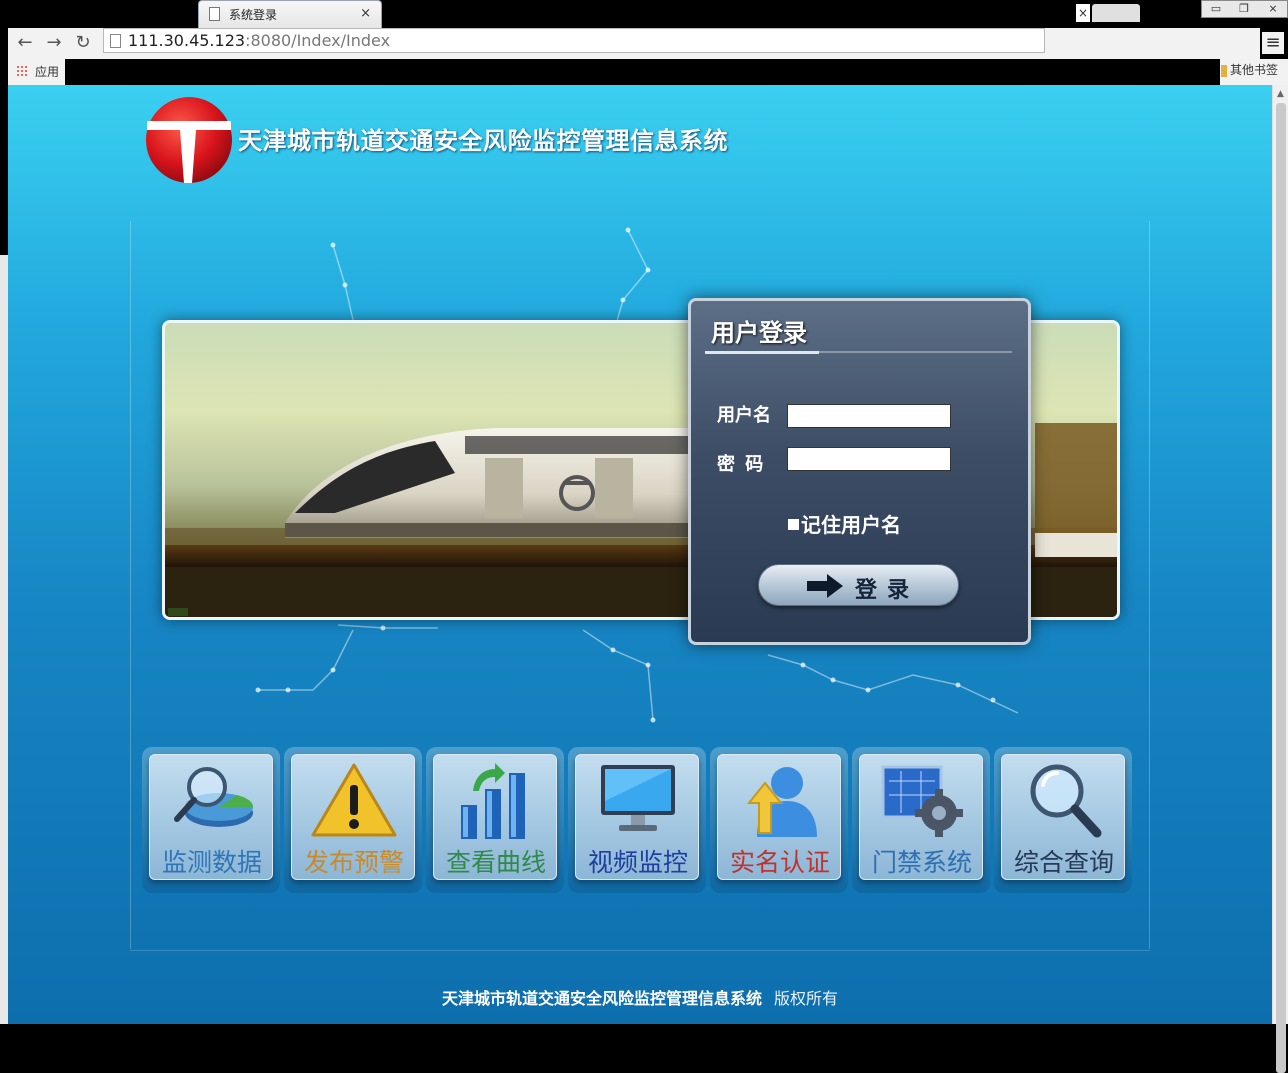 The width and height of the screenshot is (1288, 1073). What do you see at coordinates (851, 525) in the screenshot?
I see `remember-label: 记住用户名` at bounding box center [851, 525].